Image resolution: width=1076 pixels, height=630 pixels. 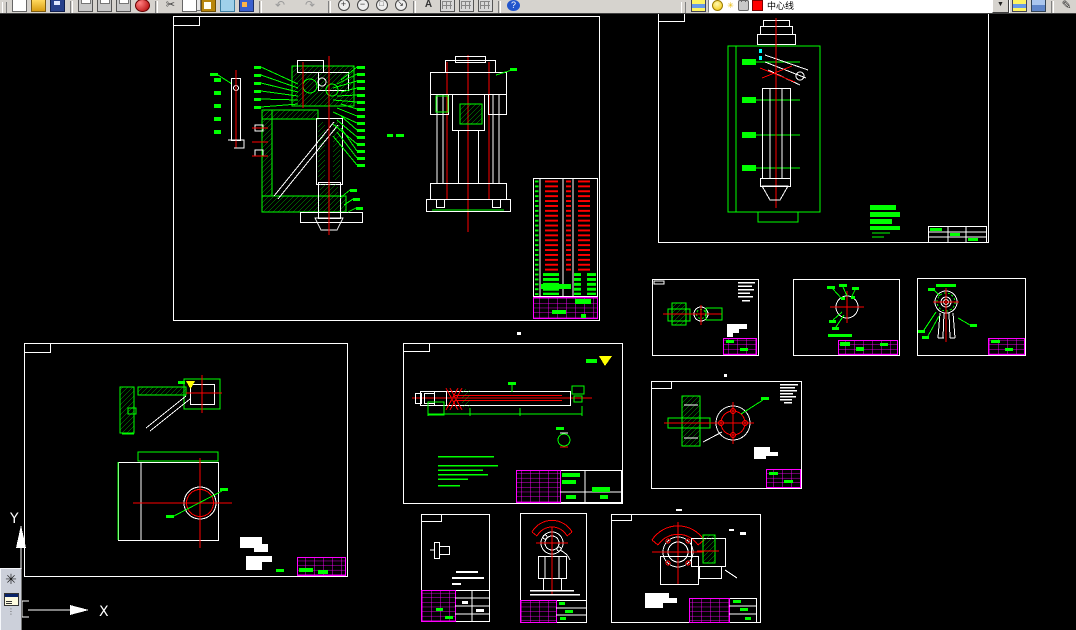 I want to click on column-notes-block, so click(x=885, y=221).